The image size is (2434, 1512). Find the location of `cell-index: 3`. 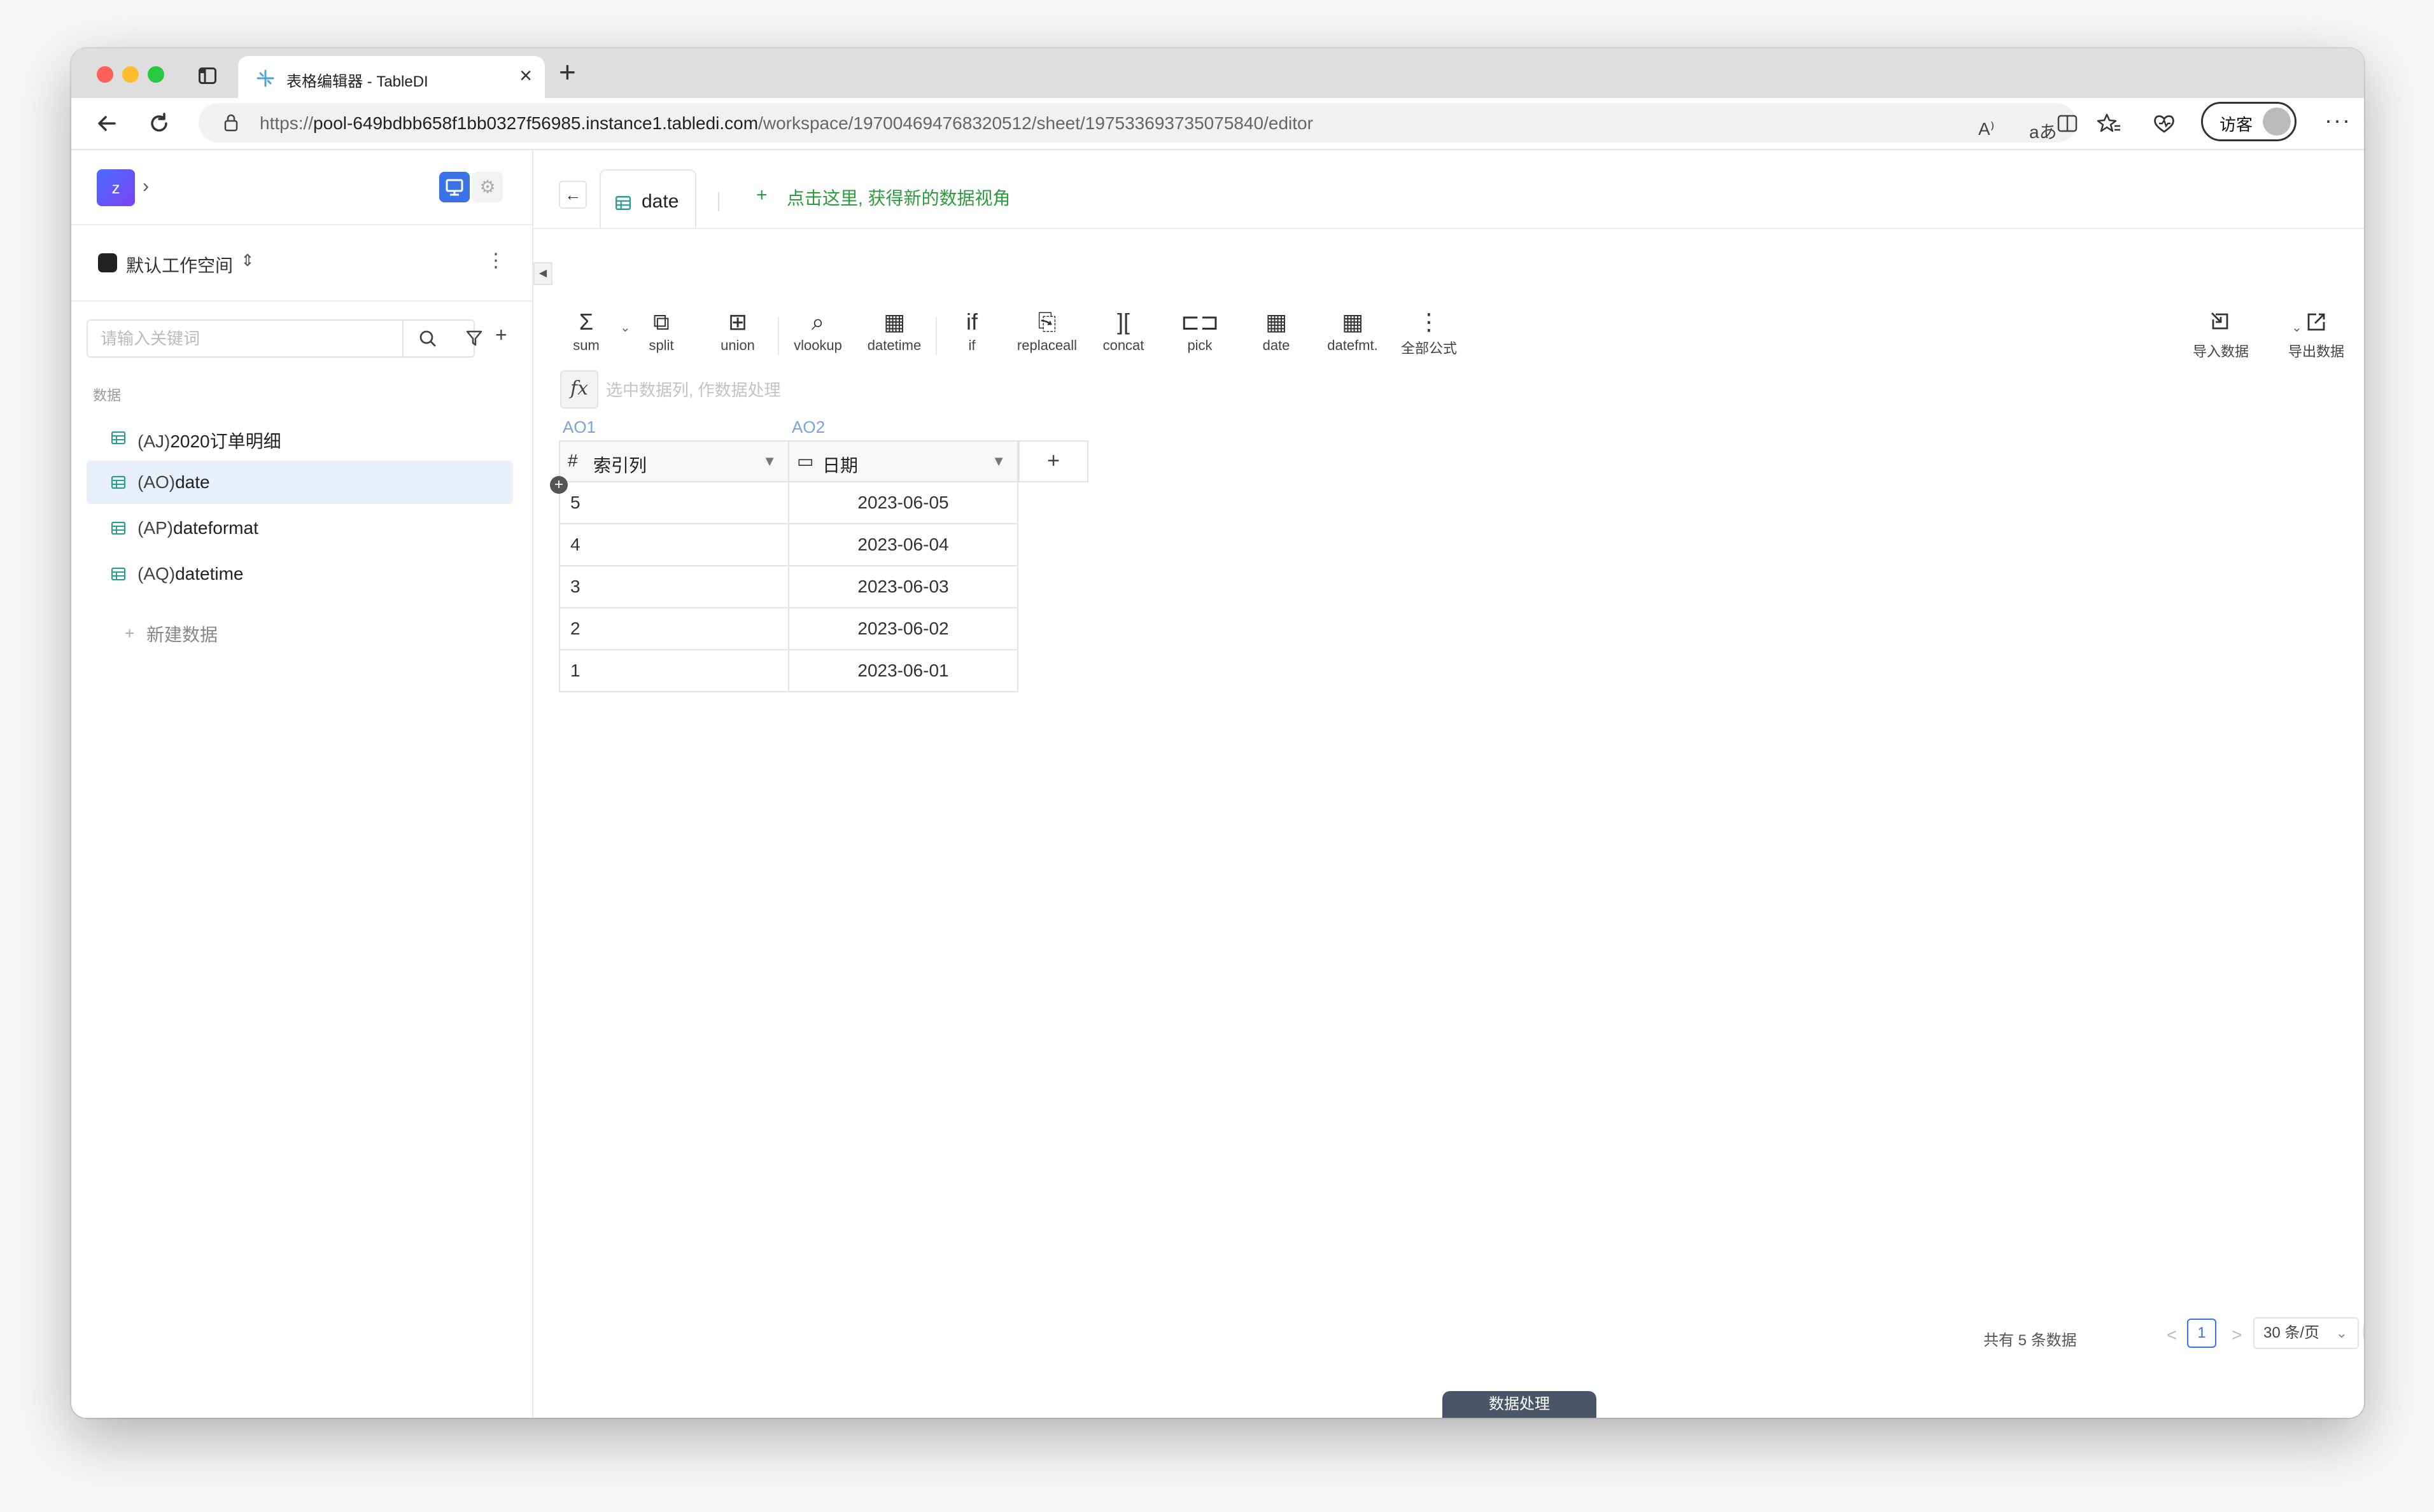

cell-index: 3 is located at coordinates (674, 587).